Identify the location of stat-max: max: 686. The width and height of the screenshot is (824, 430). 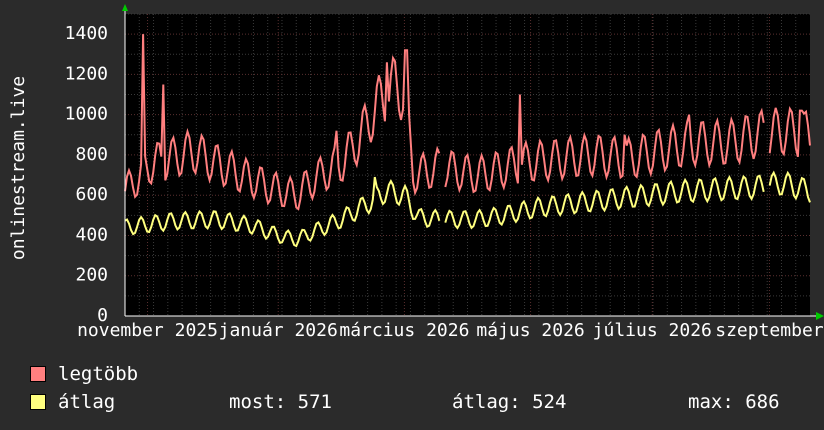
(734, 402).